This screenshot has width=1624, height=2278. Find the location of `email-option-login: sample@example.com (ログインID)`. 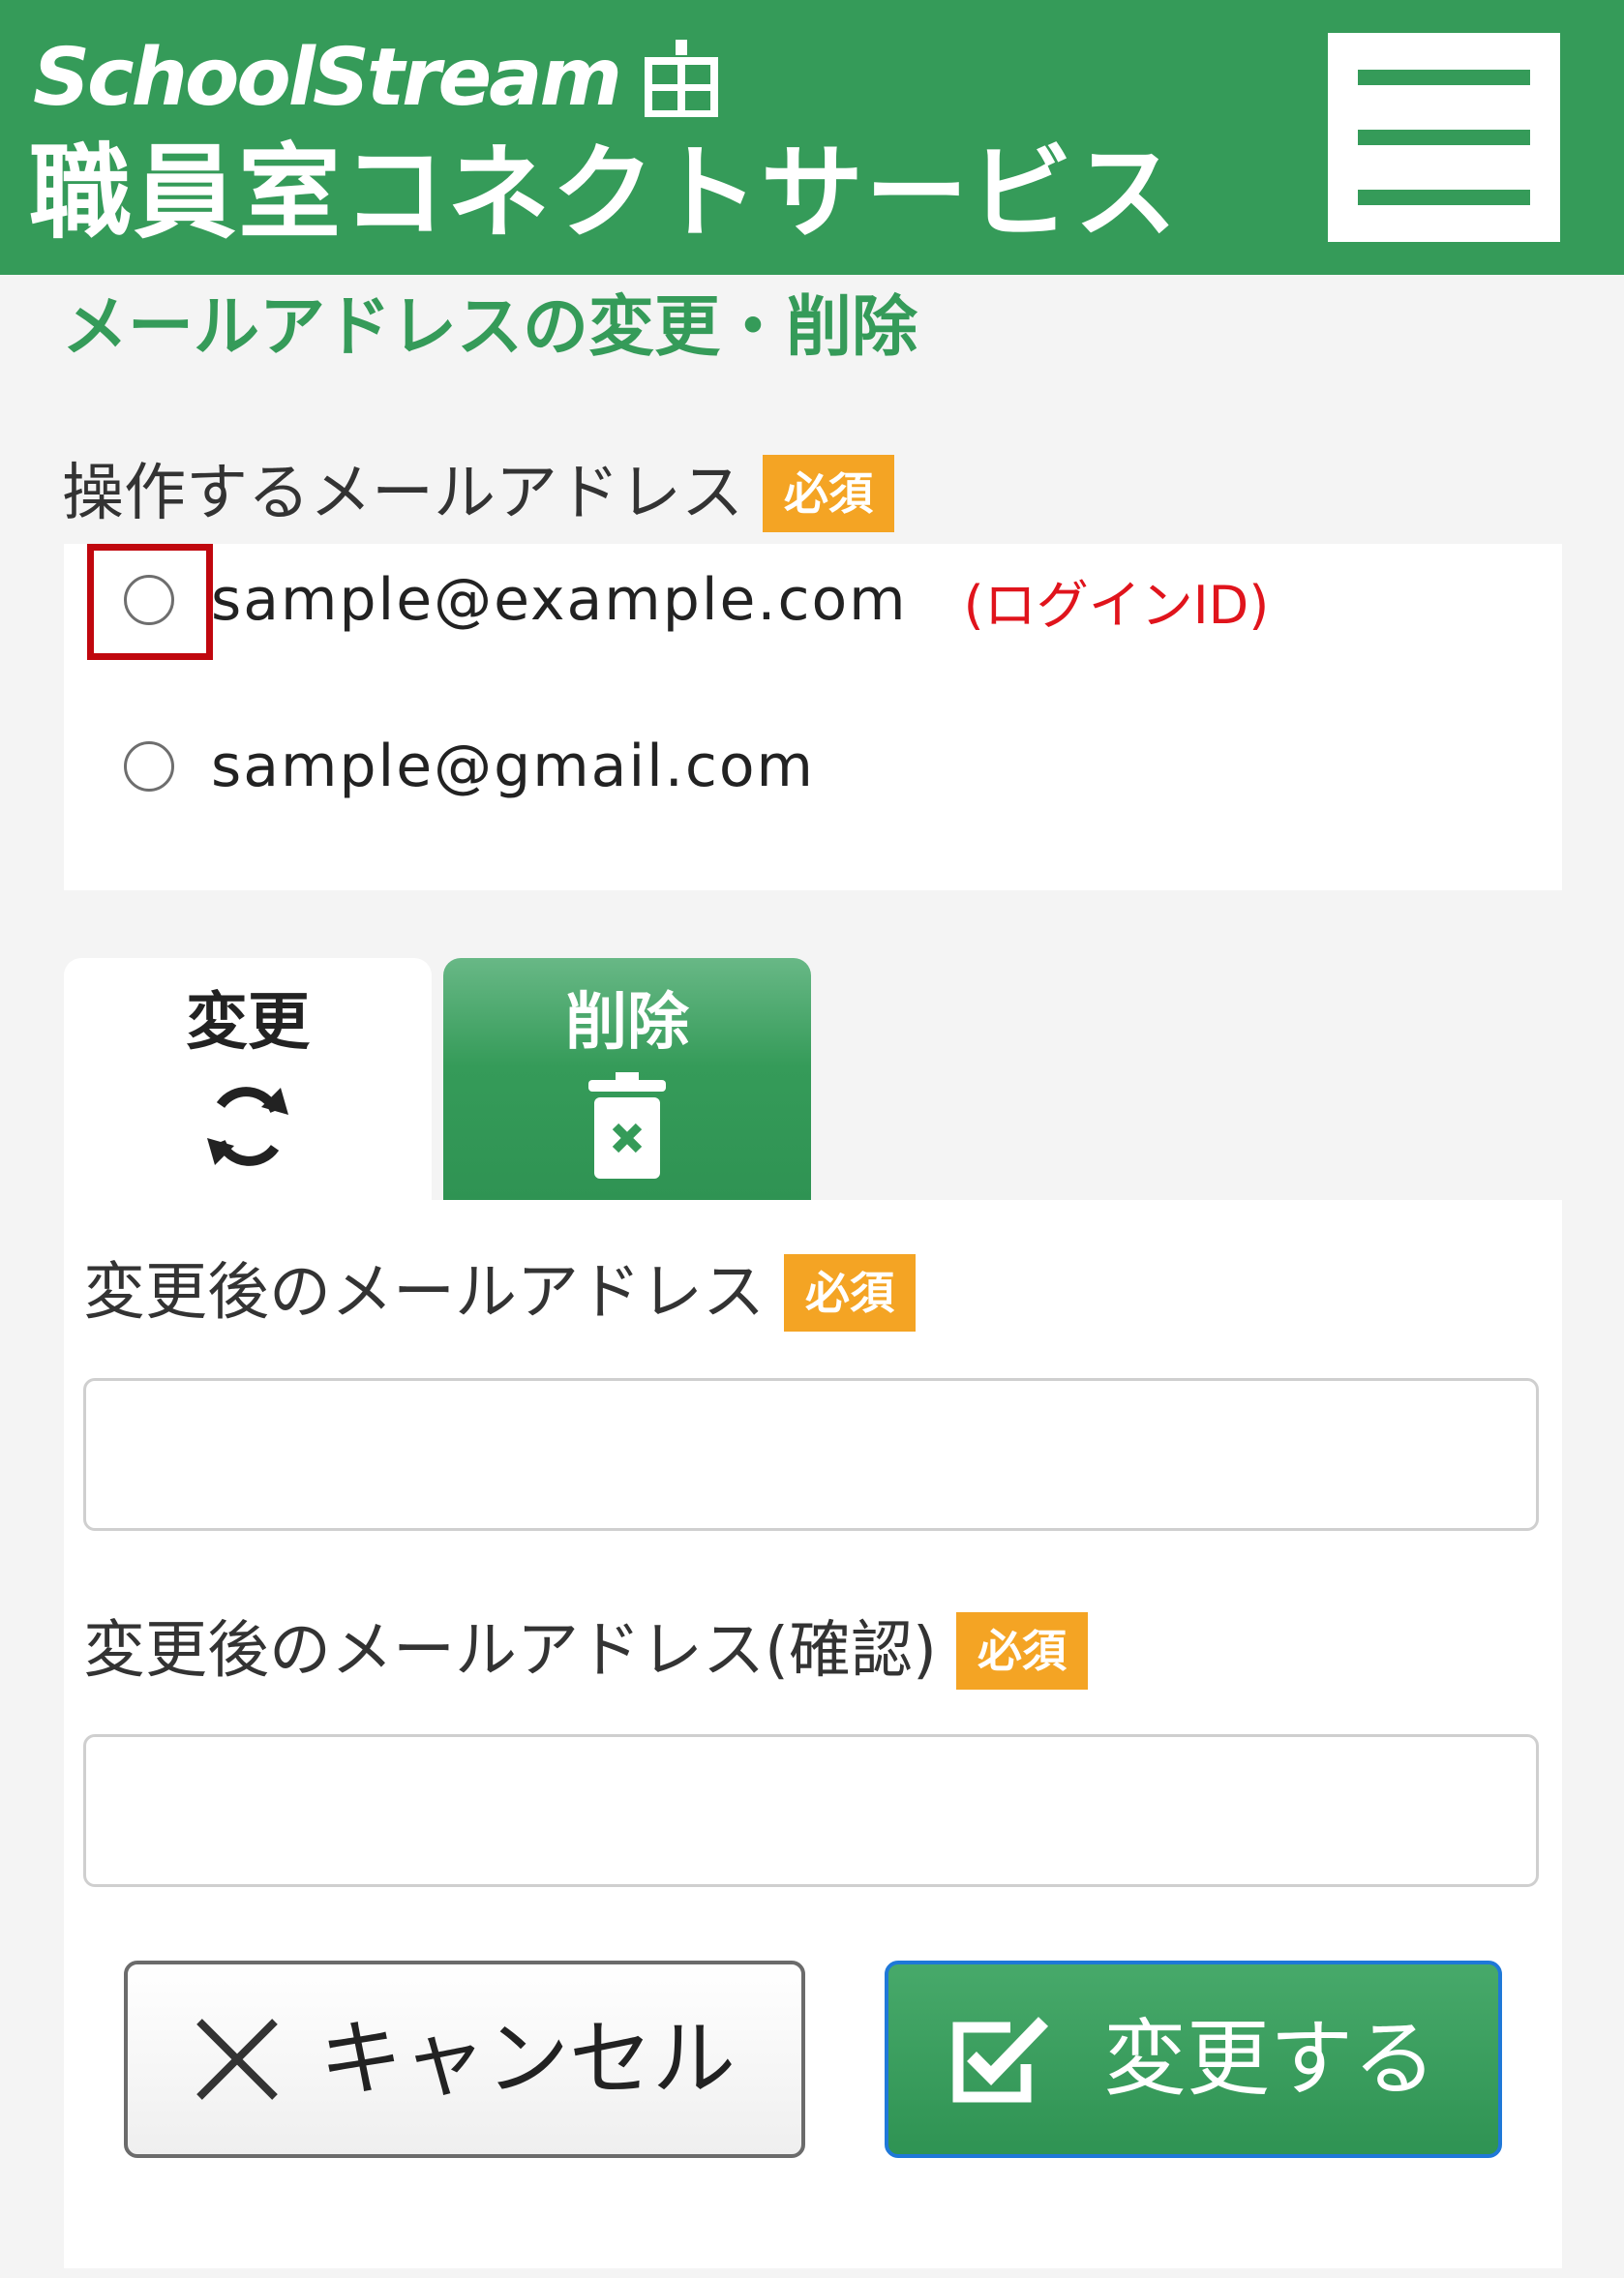

email-option-login: sample@example.com (ログインID) is located at coordinates (666, 600).